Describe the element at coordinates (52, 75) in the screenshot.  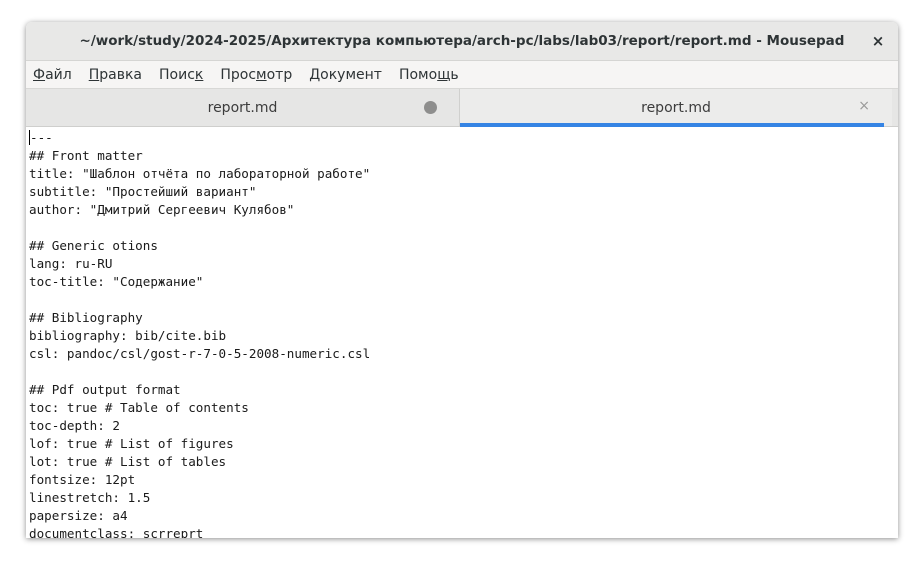
I see `menu-file: Файл` at that location.